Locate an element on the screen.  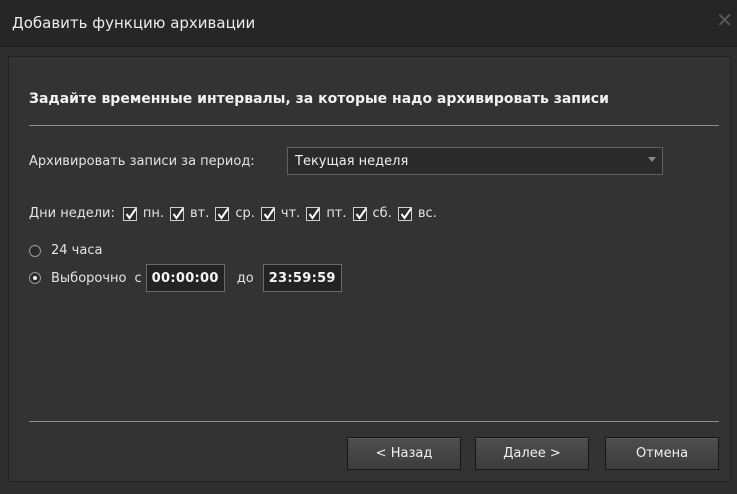
day-label: вс. is located at coordinates (427, 213).